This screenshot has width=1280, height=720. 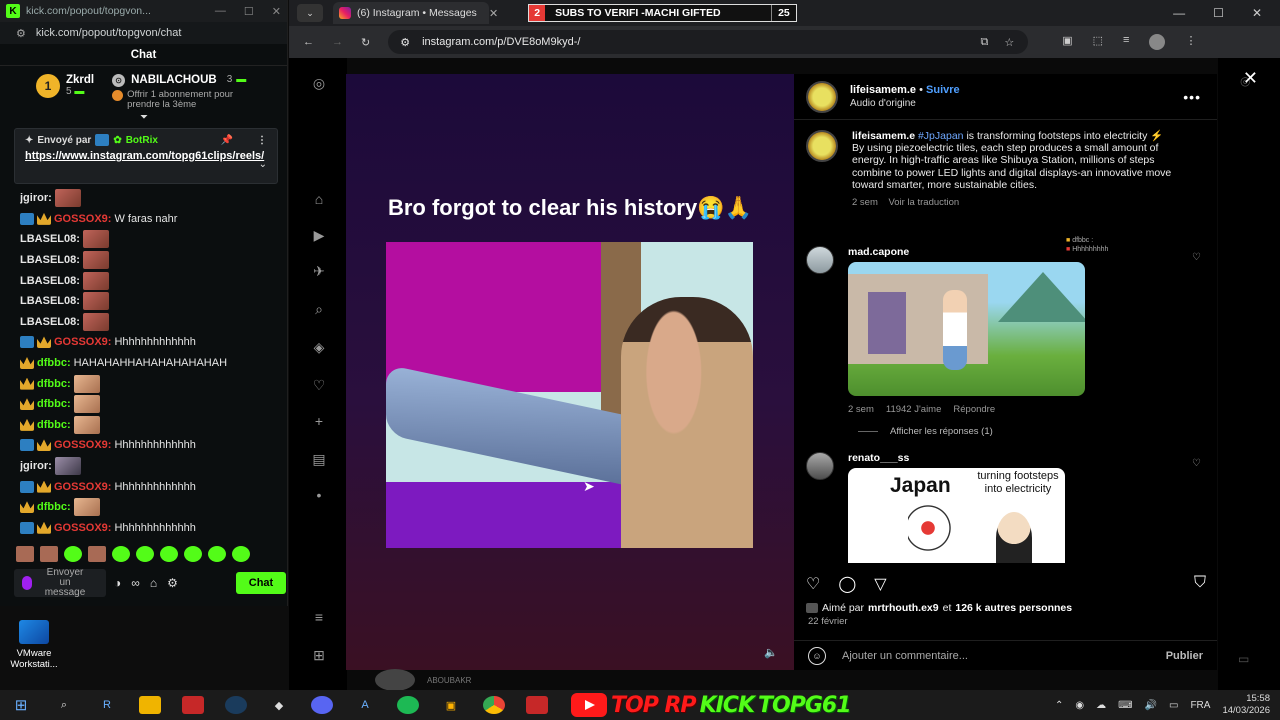 I want to click on url-field: ⚙ instagram.com/p/DVE8oM9kyd-/ ⧉ ☆, so click(x=708, y=42).